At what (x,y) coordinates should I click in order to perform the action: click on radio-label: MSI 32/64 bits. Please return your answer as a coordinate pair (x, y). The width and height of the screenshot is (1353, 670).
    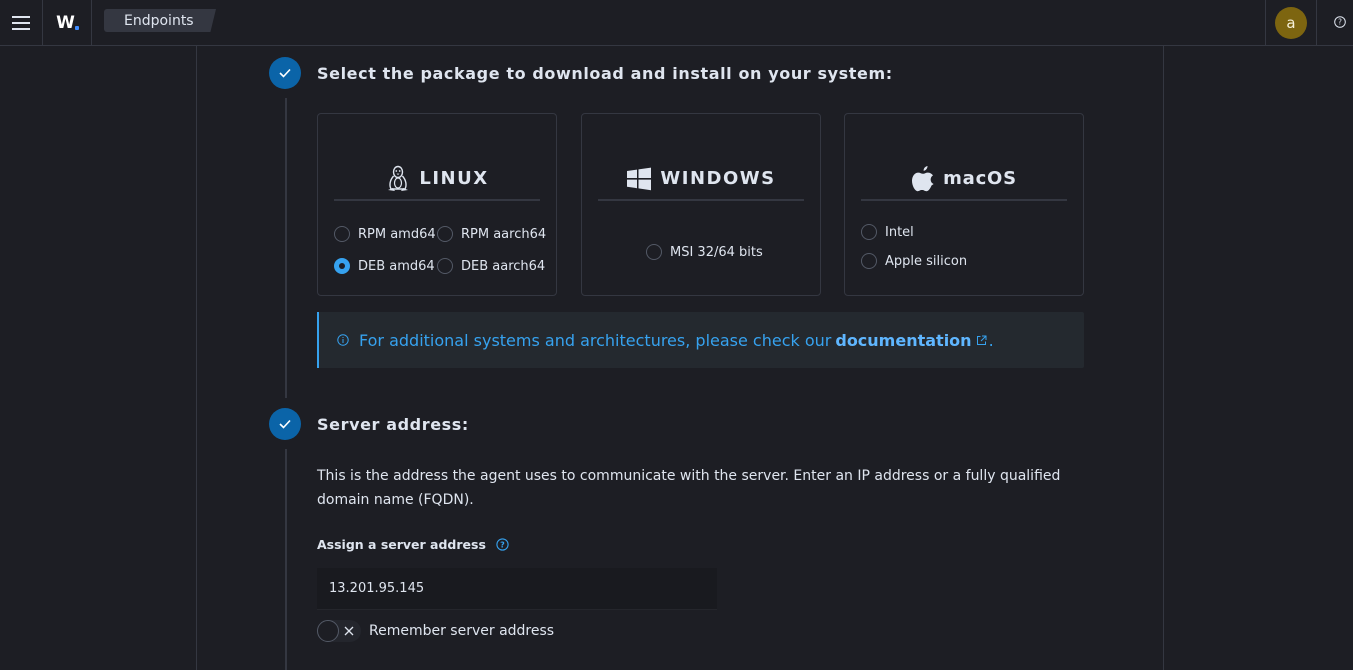
    Looking at the image, I should click on (716, 252).